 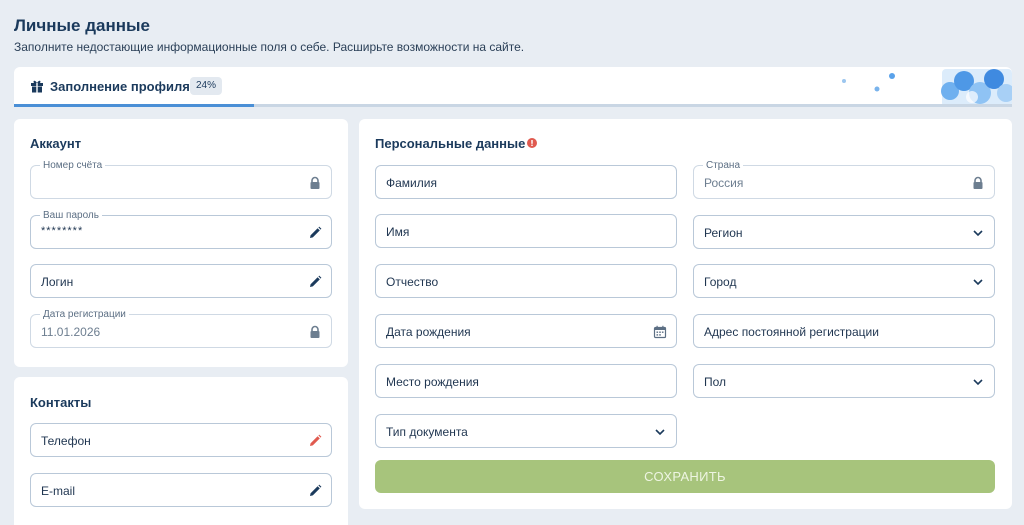 What do you see at coordinates (427, 432) in the screenshot?
I see `document-type-placeholder: Тип документа` at bounding box center [427, 432].